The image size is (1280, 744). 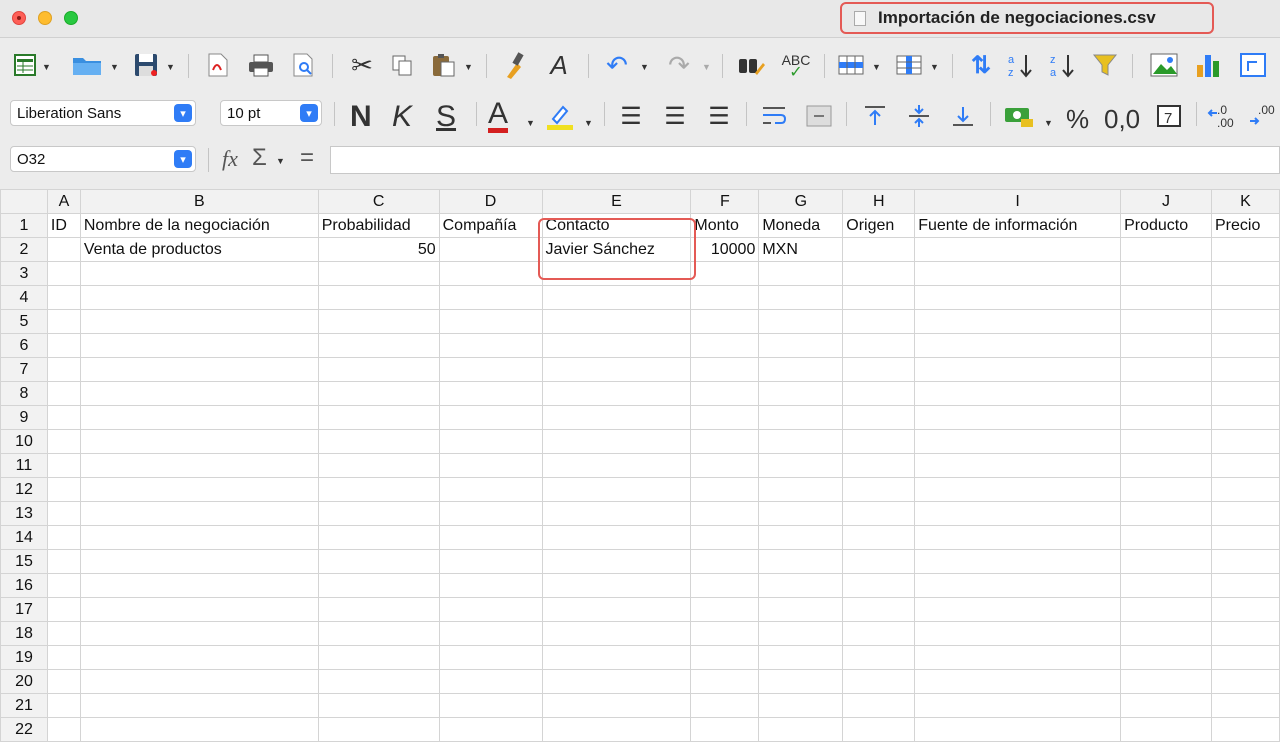 I want to click on align-top-icon, so click(x=875, y=116).